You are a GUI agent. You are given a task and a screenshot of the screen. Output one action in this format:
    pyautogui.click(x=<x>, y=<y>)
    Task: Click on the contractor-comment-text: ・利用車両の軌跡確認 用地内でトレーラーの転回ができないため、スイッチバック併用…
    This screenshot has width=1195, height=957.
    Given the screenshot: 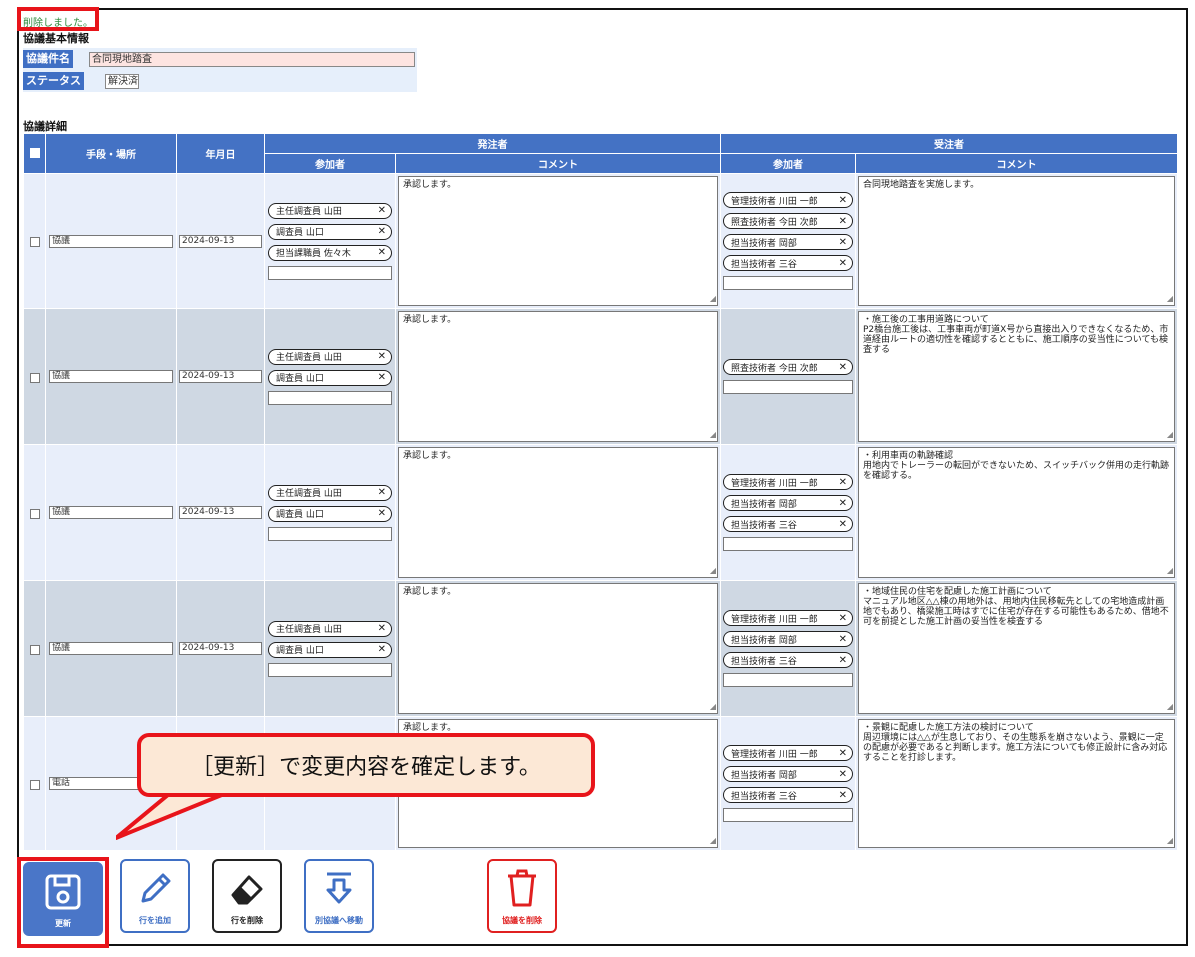 What is the action you would take?
    pyautogui.click(x=1016, y=466)
    